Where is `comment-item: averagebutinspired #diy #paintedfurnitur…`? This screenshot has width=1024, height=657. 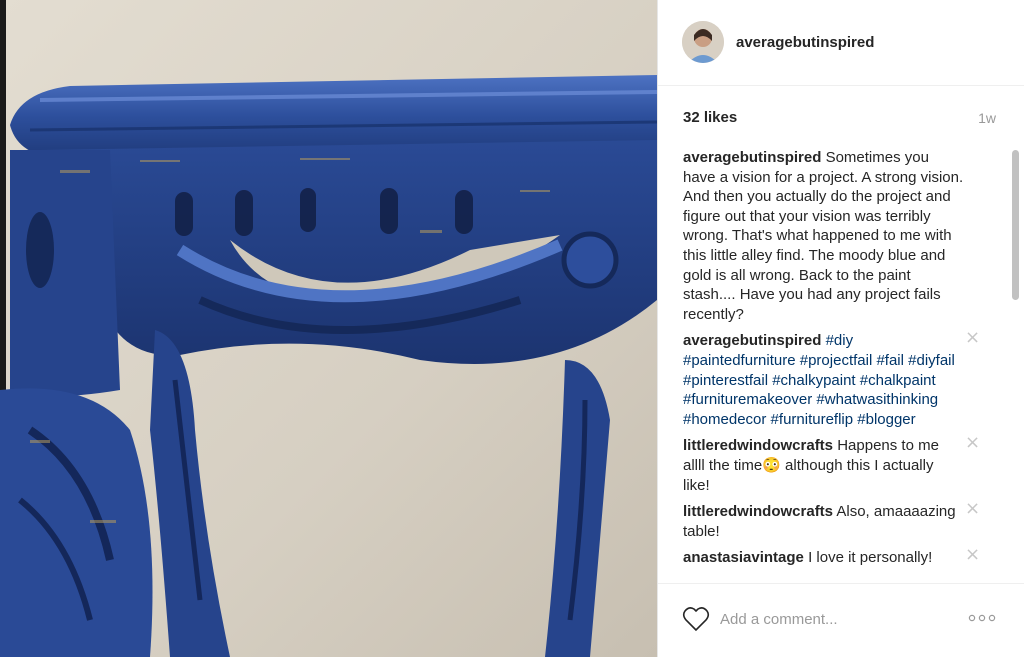
comment-item: averagebutinspired #diy #paintedfurnitur… is located at coordinates (841, 379).